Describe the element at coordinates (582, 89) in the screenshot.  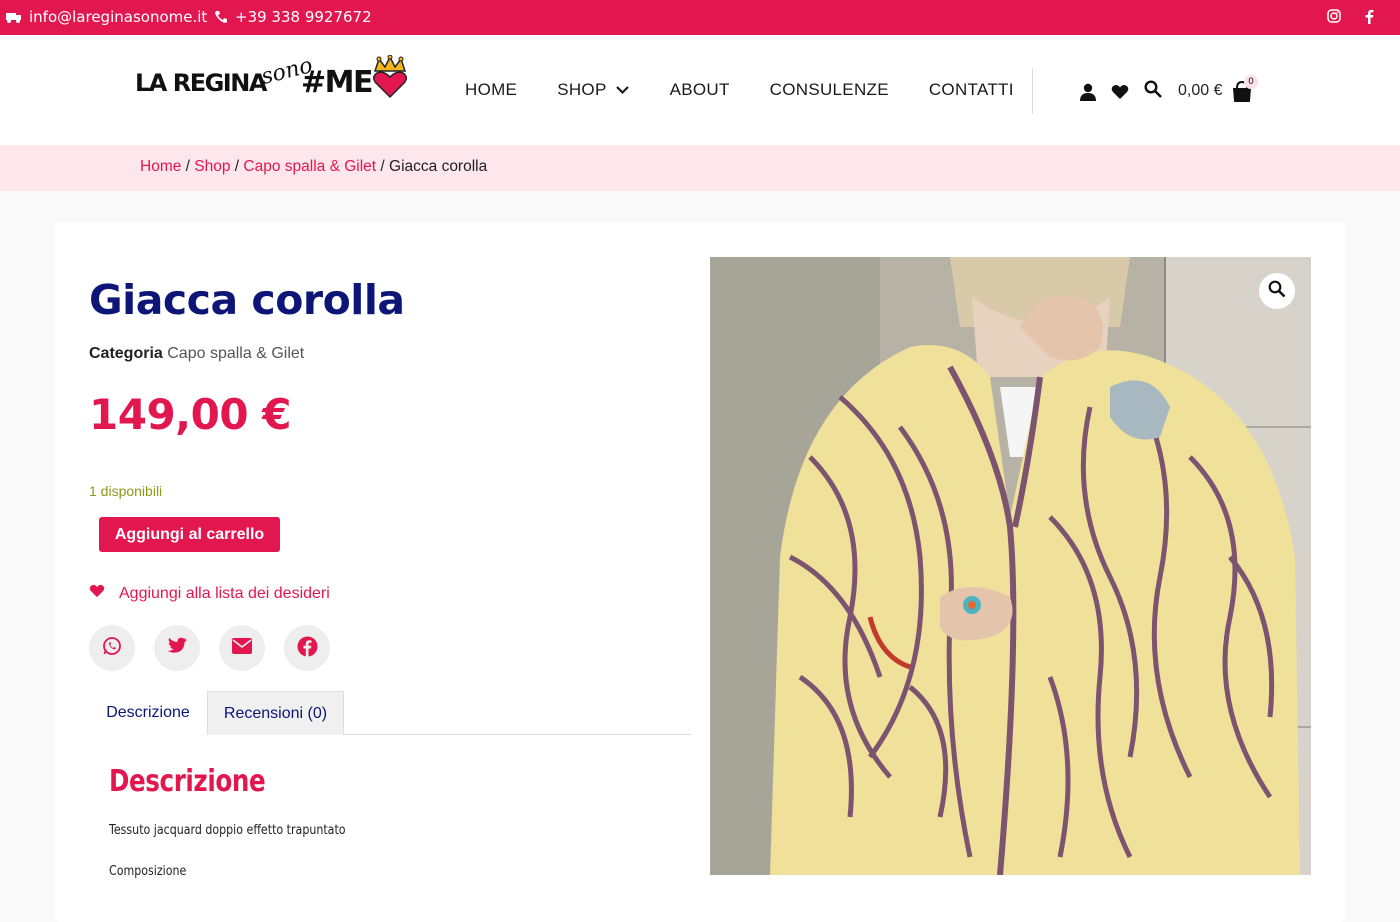
I see `nav-item-label: SHOP` at that location.